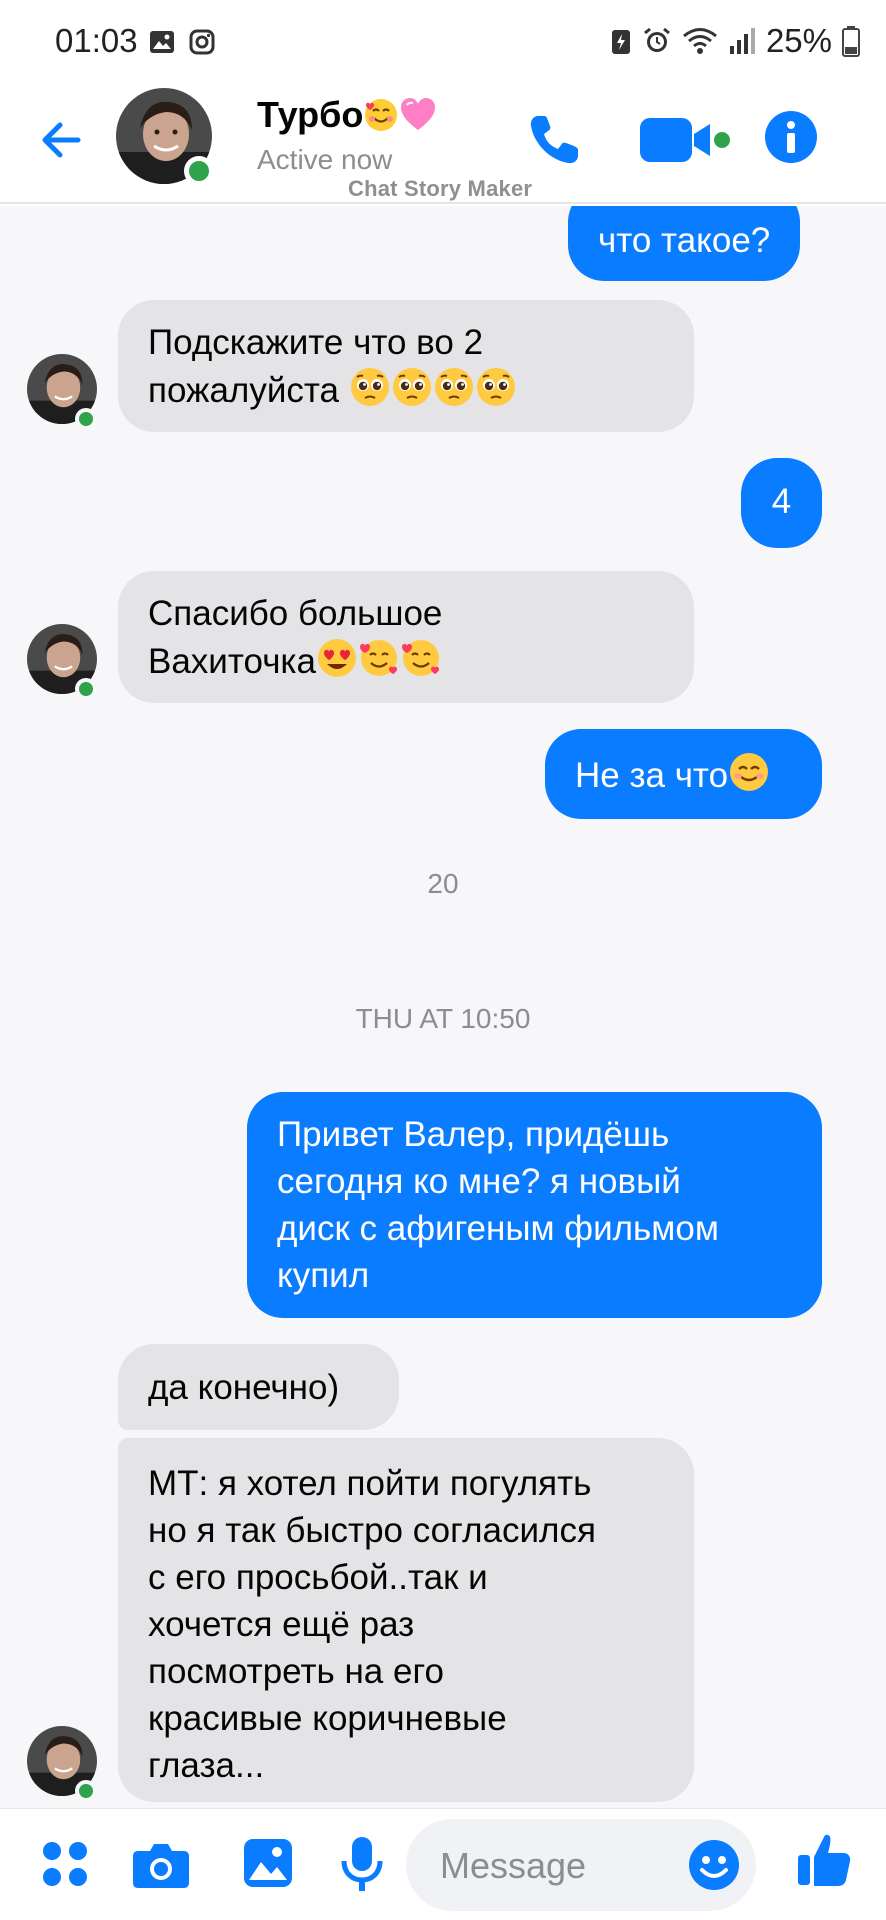 Image resolution: width=886 pixels, height=1920 pixels. I want to click on timestamp-divider: 20, so click(443, 883).